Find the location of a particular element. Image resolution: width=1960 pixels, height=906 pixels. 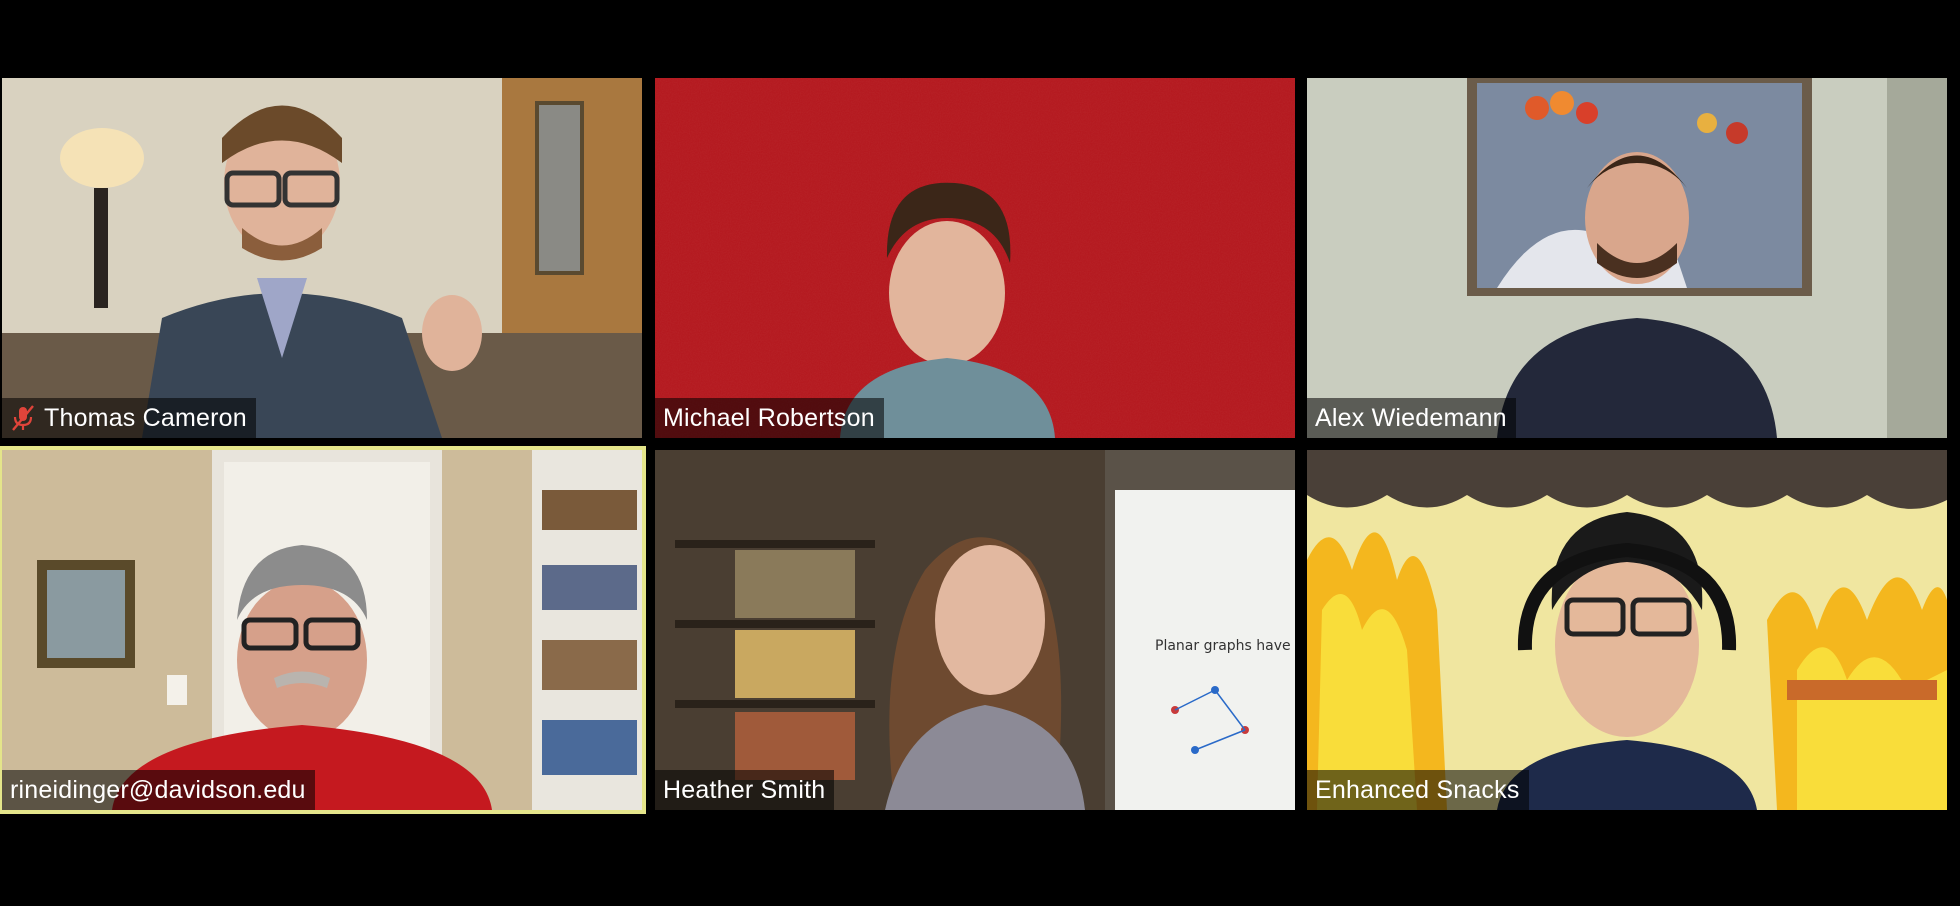

participant-nameplate: Thomas Cameron is located at coordinates (129, 418).